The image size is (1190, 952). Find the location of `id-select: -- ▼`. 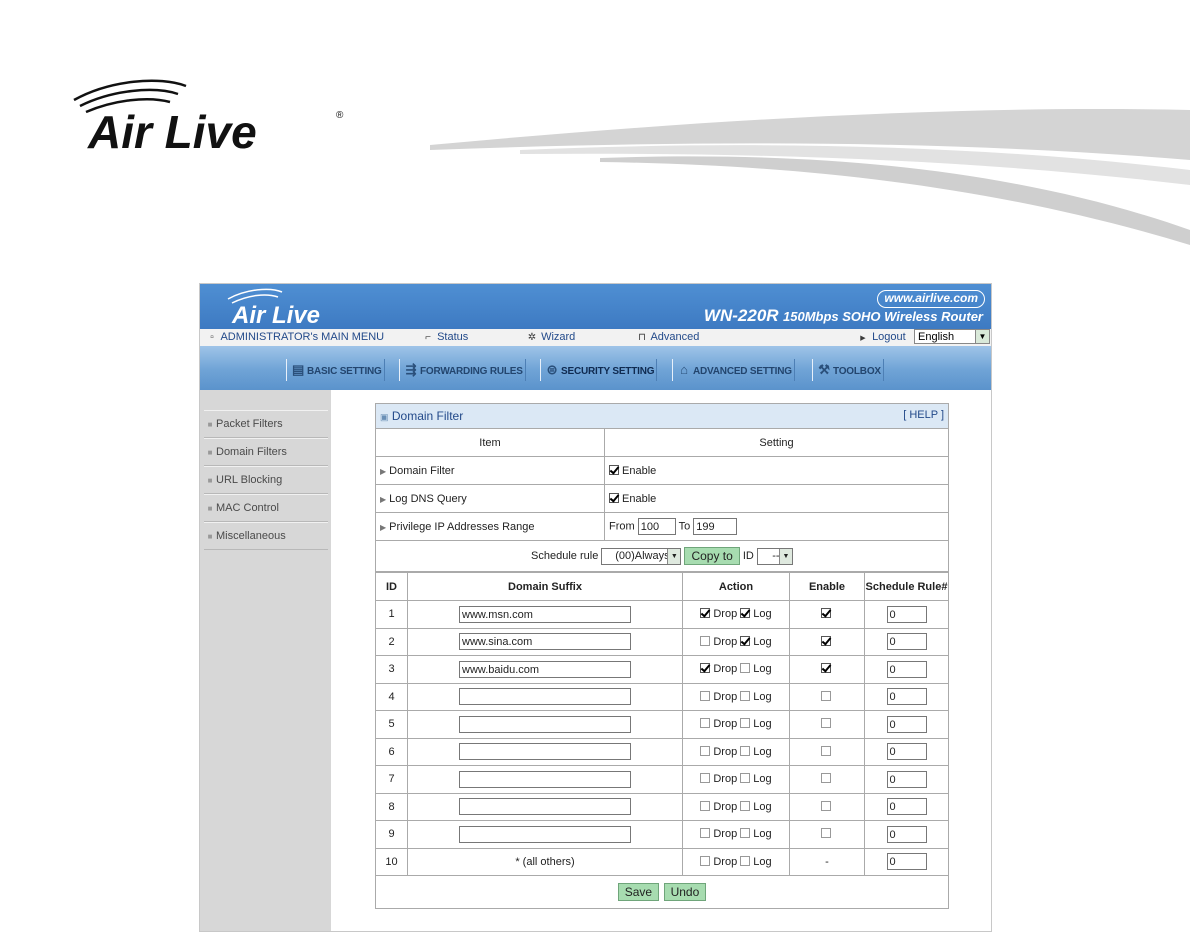

id-select: -- ▼ is located at coordinates (774, 556).